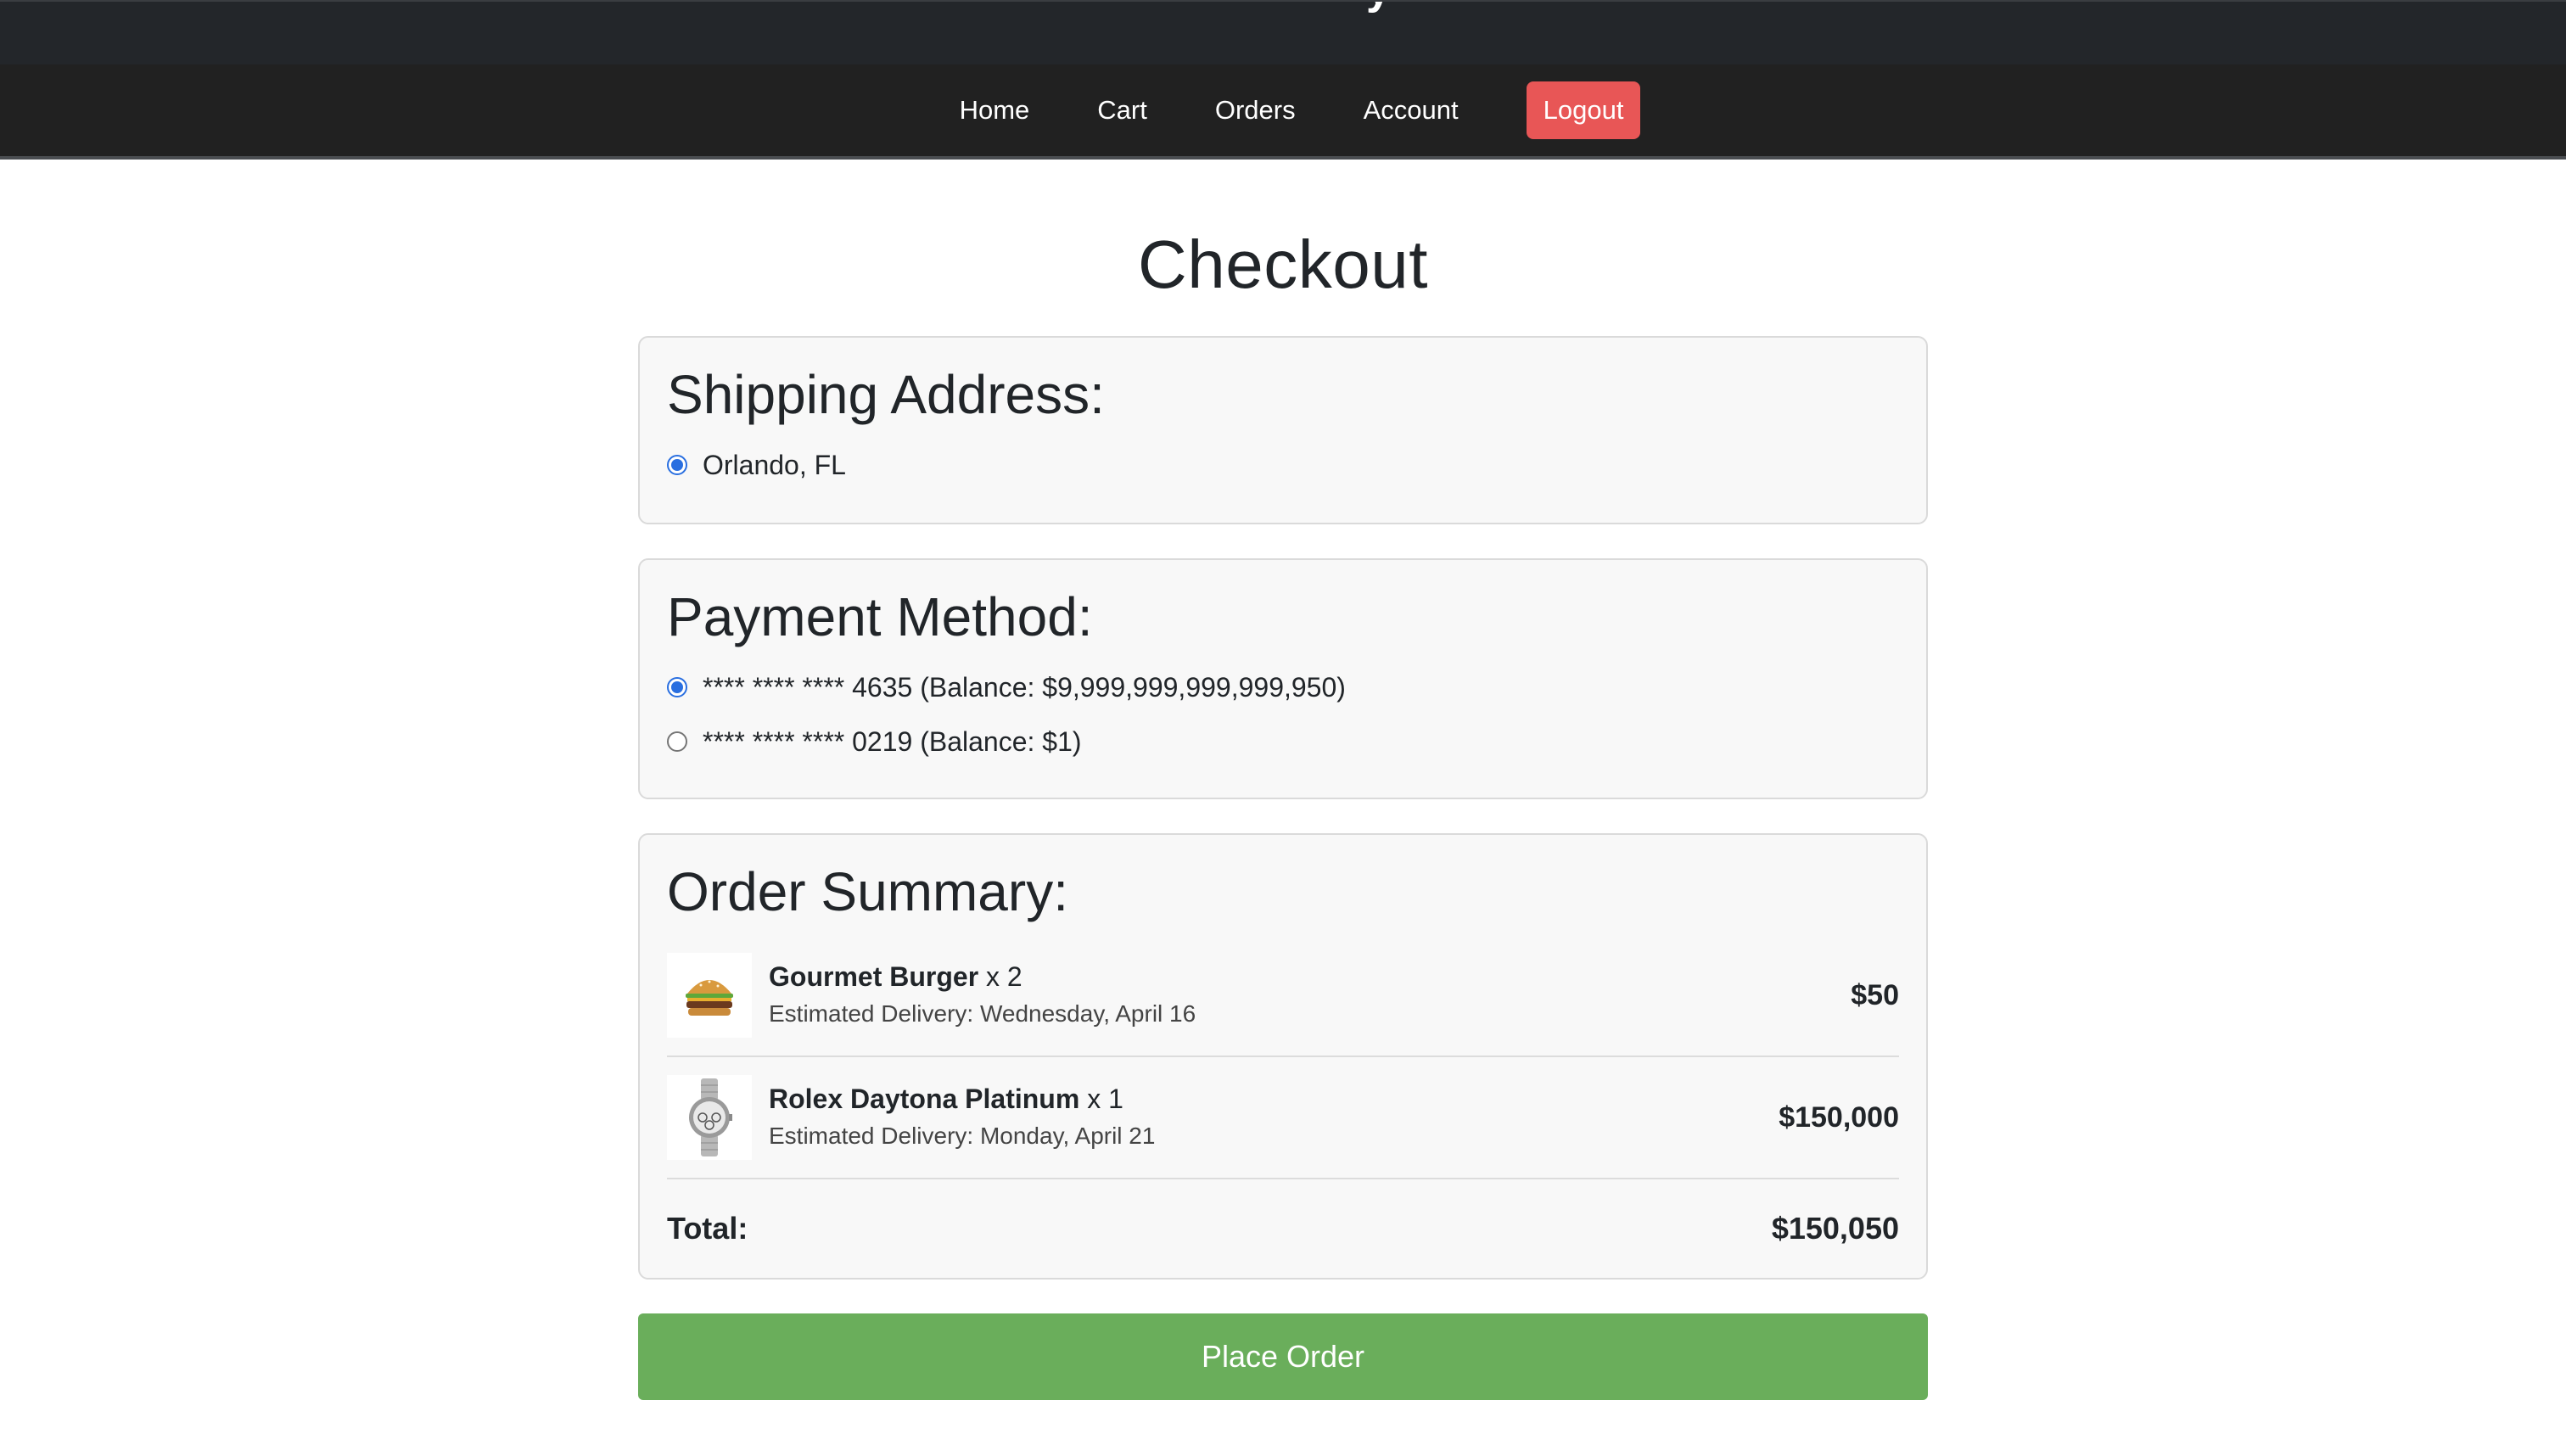 The width and height of the screenshot is (2566, 1456). What do you see at coordinates (1255, 110) in the screenshot?
I see `nav-orders-link: Orders` at bounding box center [1255, 110].